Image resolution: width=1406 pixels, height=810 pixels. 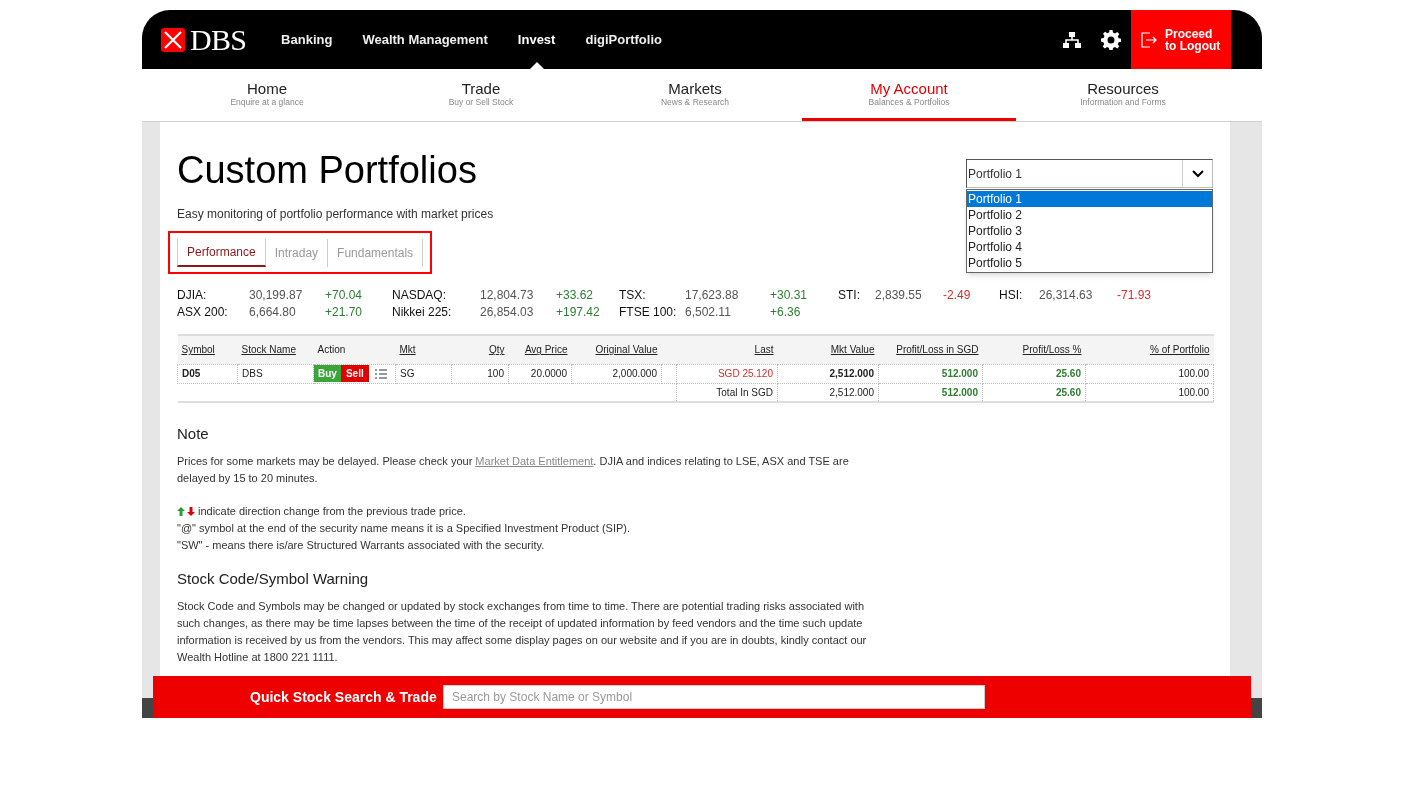 What do you see at coordinates (789, 295) in the screenshot?
I see `index-change: +30.31` at bounding box center [789, 295].